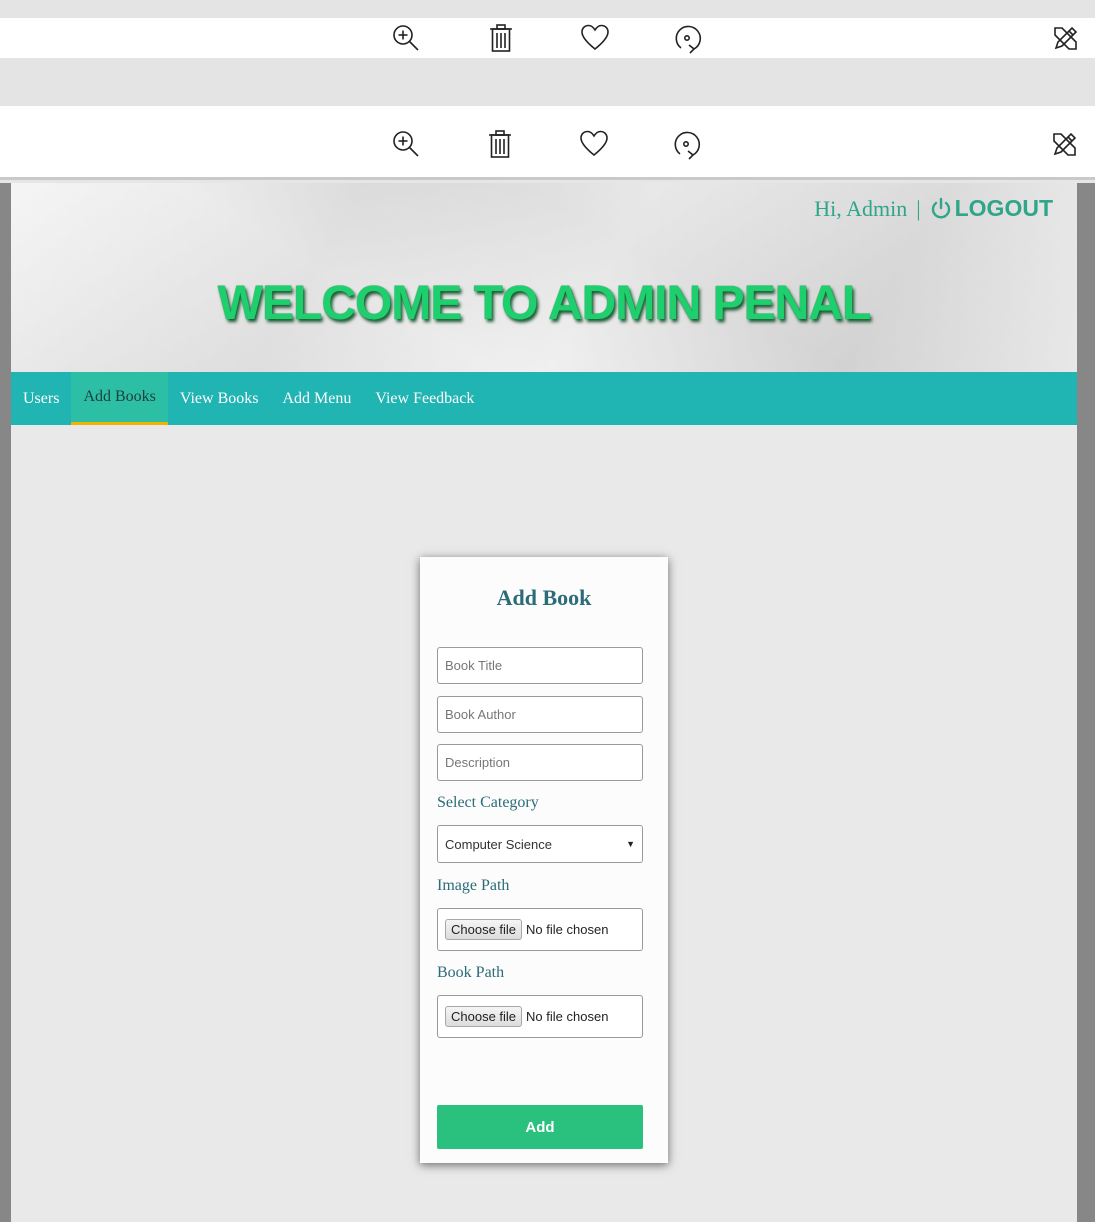  What do you see at coordinates (940, 207) in the screenshot?
I see `power-icon` at bounding box center [940, 207].